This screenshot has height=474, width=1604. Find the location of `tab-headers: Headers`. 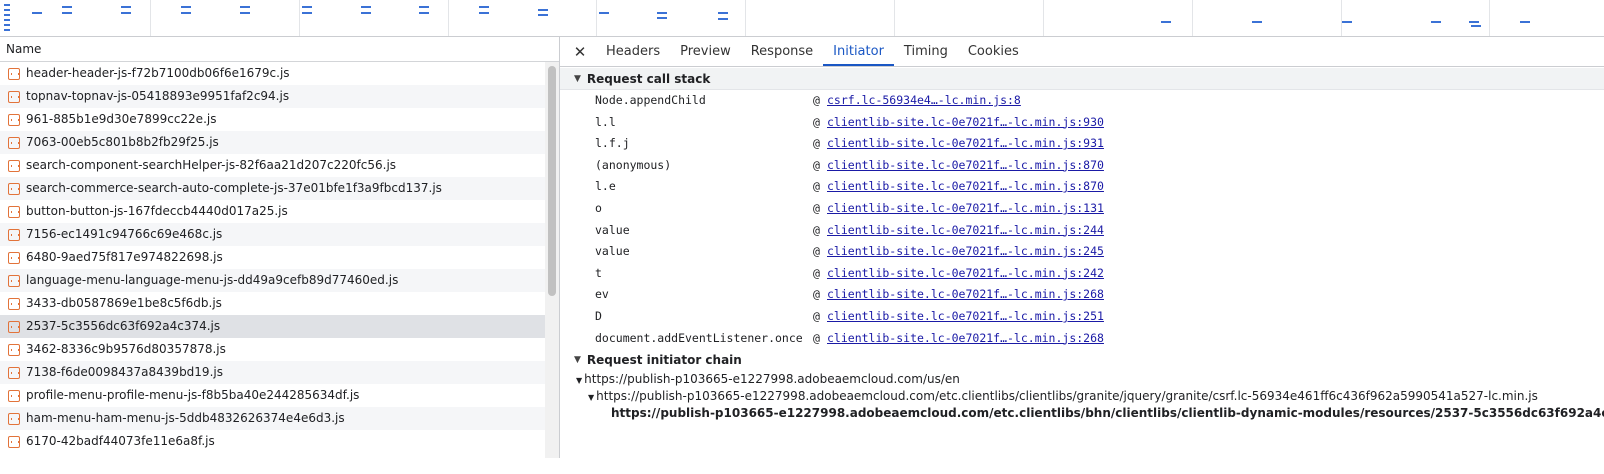

tab-headers: Headers is located at coordinates (633, 51).